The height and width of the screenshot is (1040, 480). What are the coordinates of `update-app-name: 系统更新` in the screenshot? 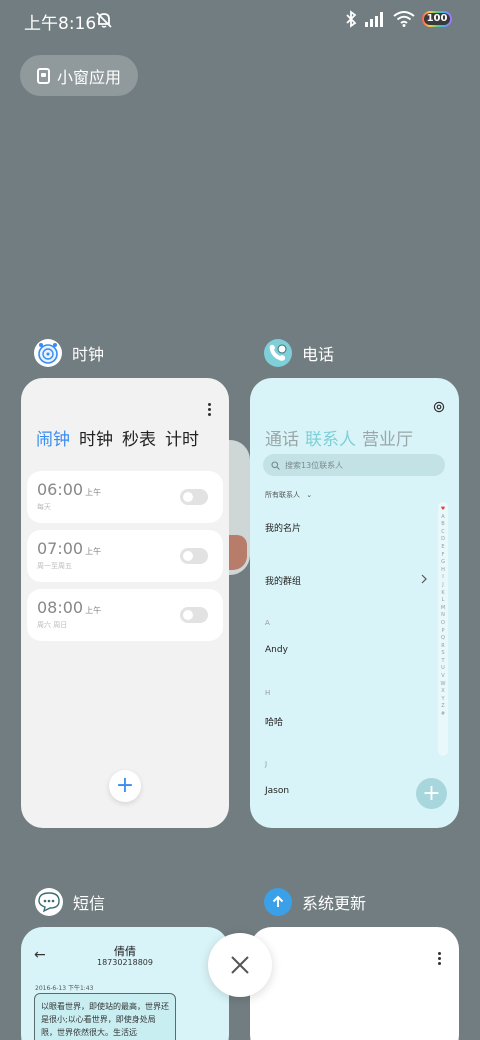 It's located at (334, 903).